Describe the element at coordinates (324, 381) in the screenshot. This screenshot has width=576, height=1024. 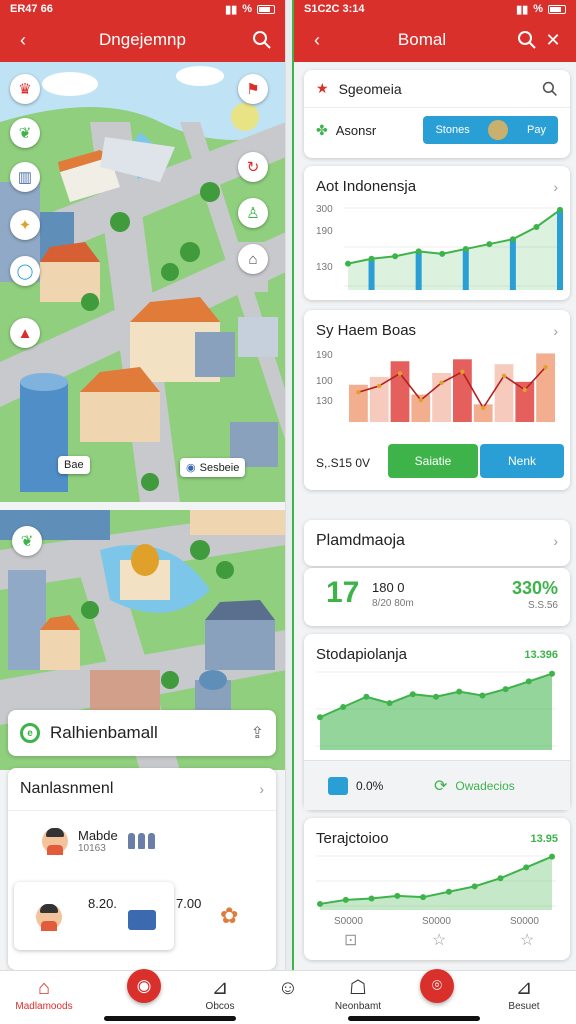
I see `chart-2-tick-1: 100` at that location.